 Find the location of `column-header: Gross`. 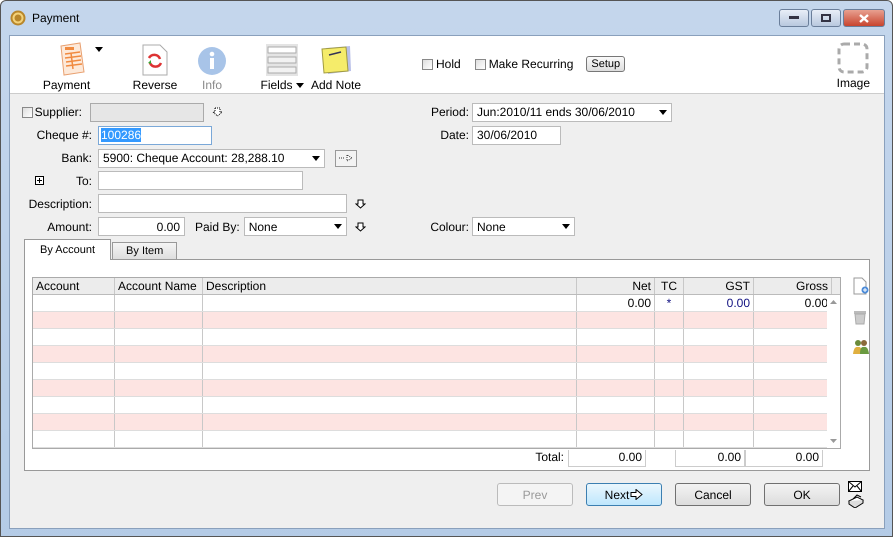

column-header: Gross is located at coordinates (793, 286).